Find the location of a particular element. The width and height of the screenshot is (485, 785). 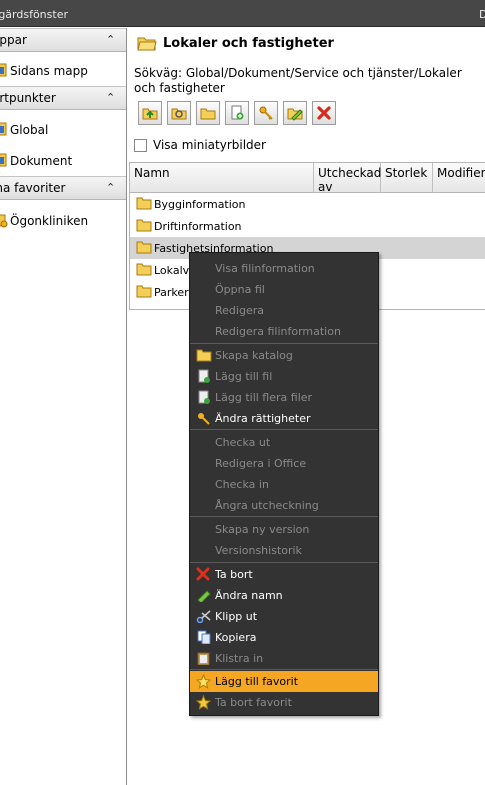

menu-item-copy: Kopiera is located at coordinates (284, 637).